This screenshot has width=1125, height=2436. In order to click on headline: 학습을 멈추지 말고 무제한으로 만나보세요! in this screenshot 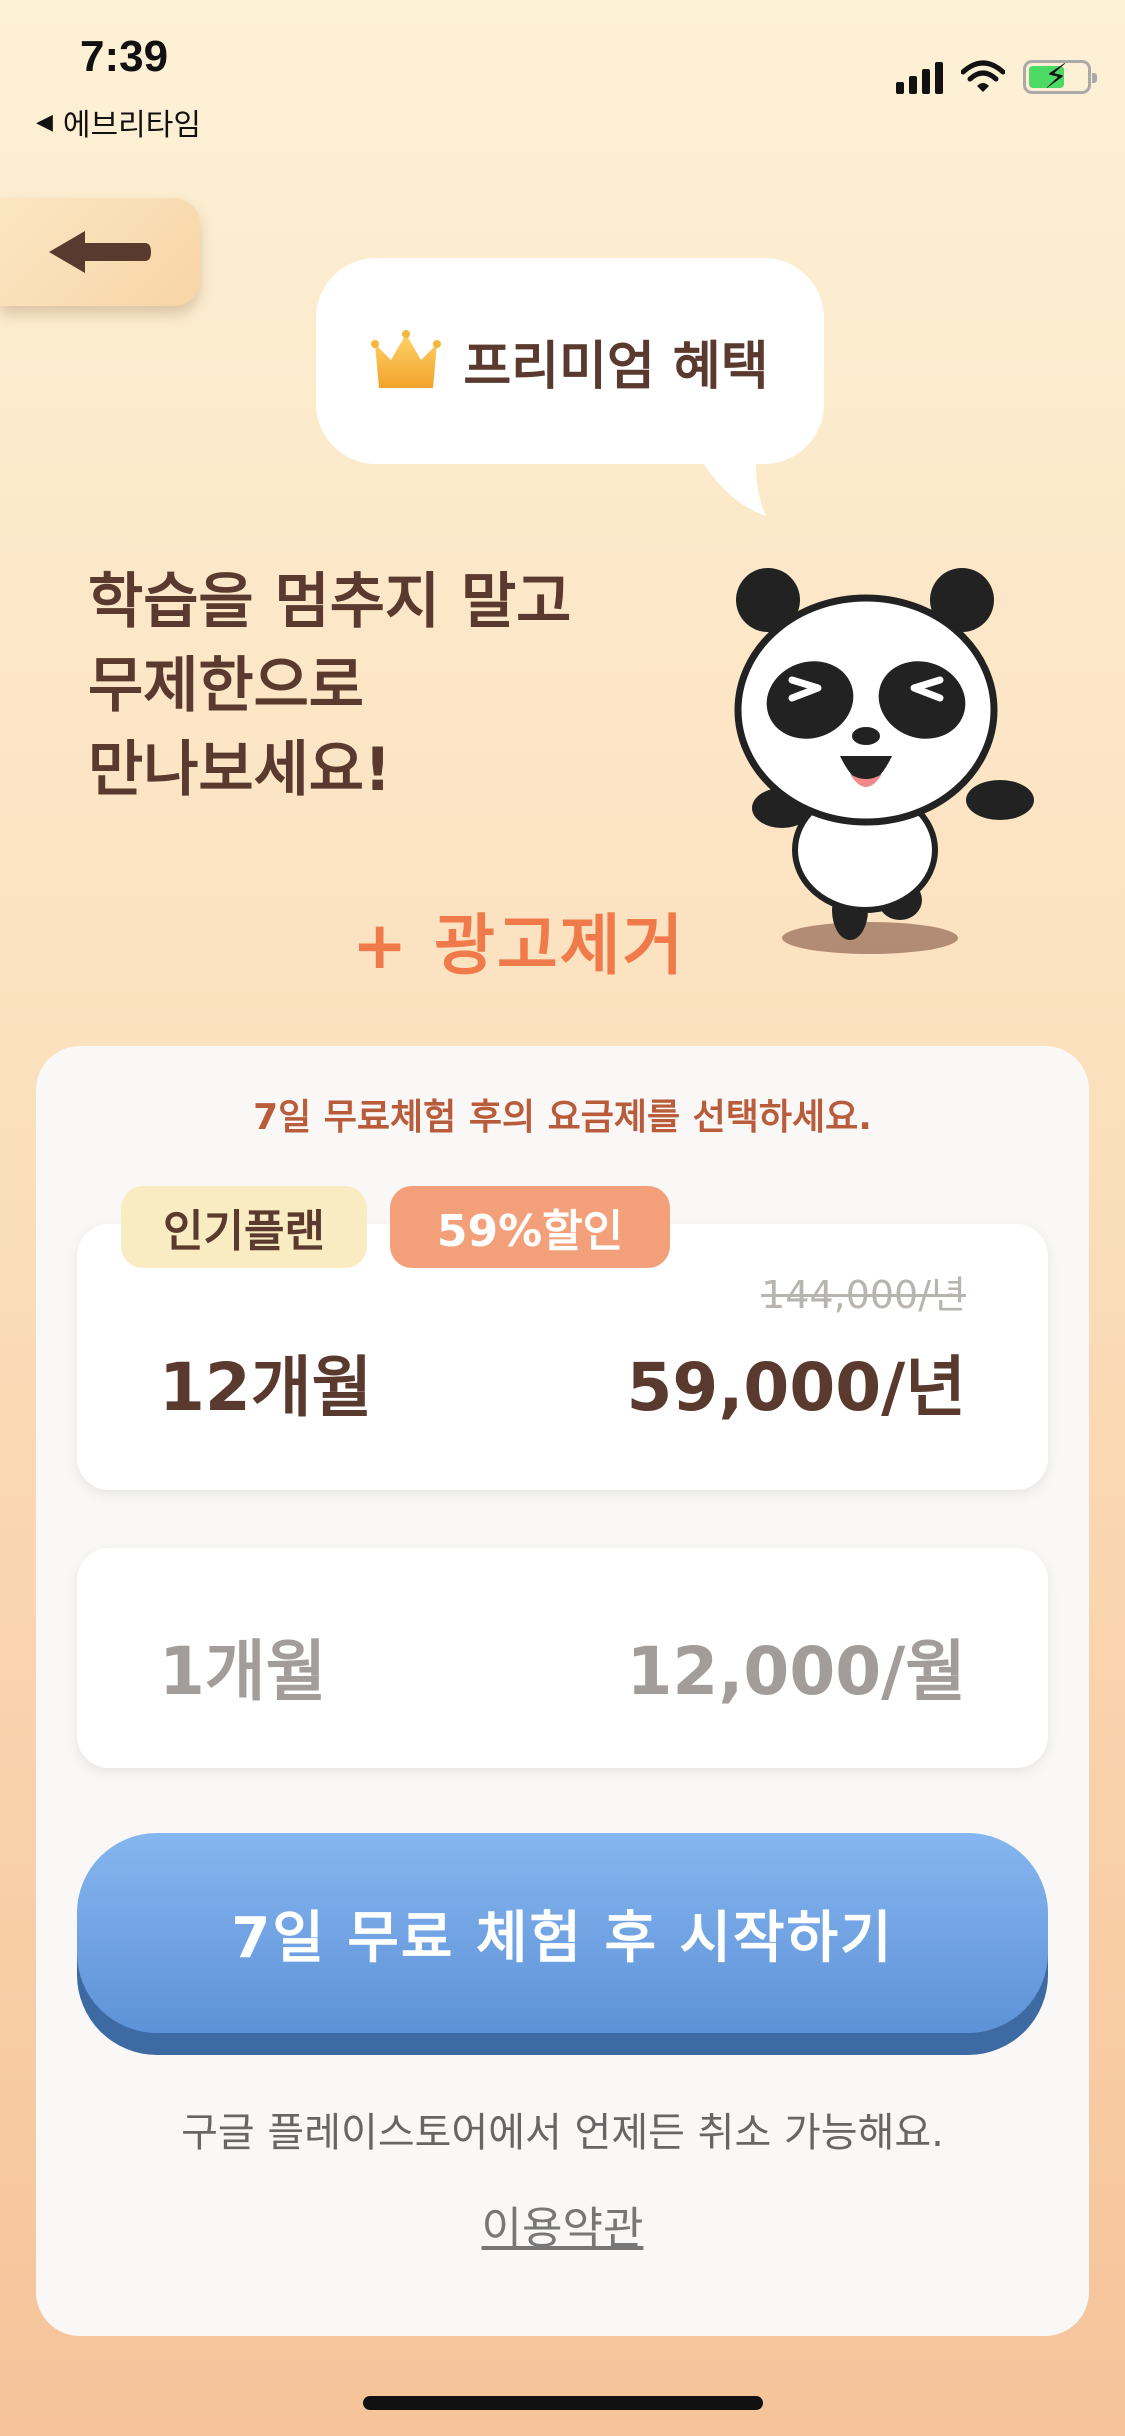, I will do `click(368, 686)`.